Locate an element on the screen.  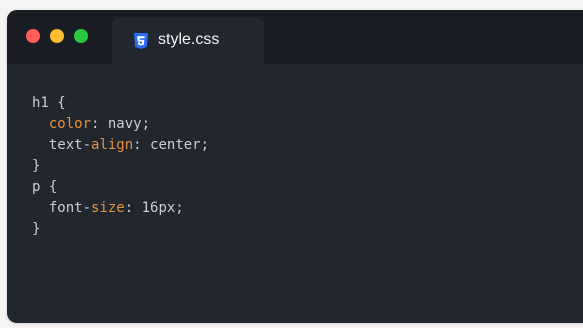
close-button is located at coordinates (33, 36).